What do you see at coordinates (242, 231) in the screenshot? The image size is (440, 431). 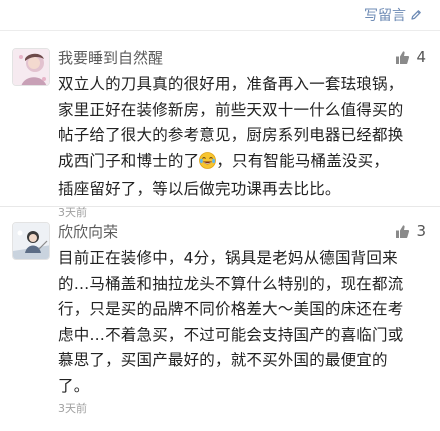 I see `comment-header: 欣欣向荣 3` at bounding box center [242, 231].